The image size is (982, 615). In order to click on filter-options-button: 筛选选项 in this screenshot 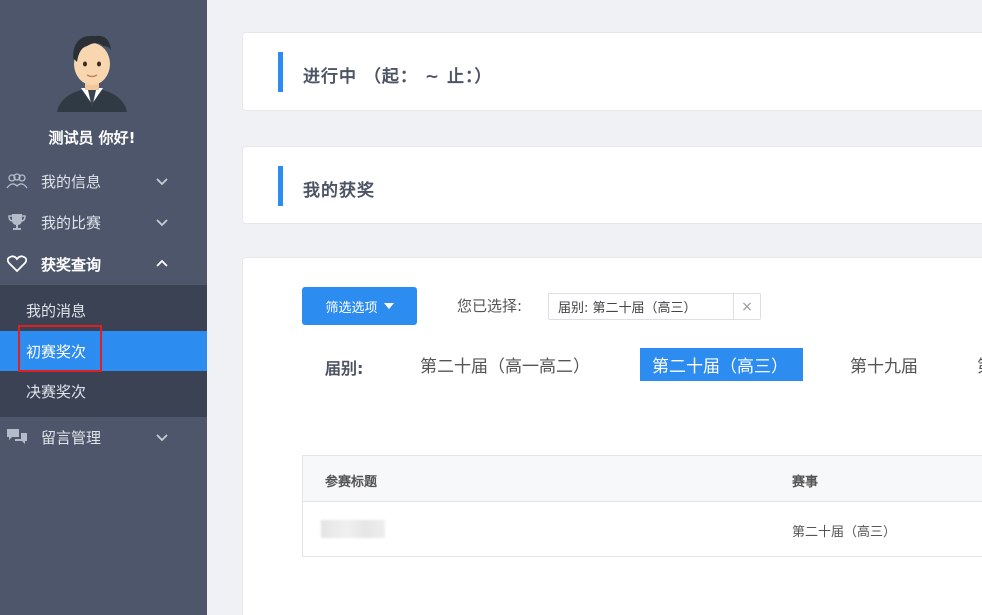, I will do `click(359, 306)`.